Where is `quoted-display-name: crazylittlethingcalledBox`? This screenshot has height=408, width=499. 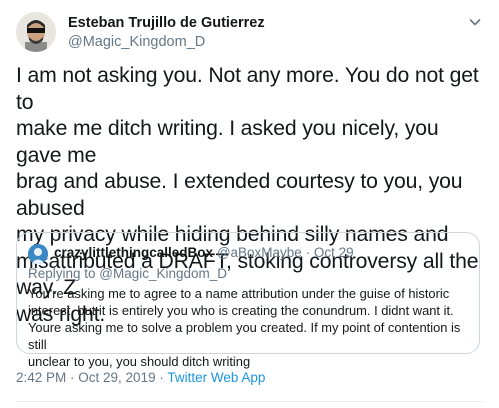 quoted-display-name: crazylittlethingcalledBox is located at coordinates (134, 252).